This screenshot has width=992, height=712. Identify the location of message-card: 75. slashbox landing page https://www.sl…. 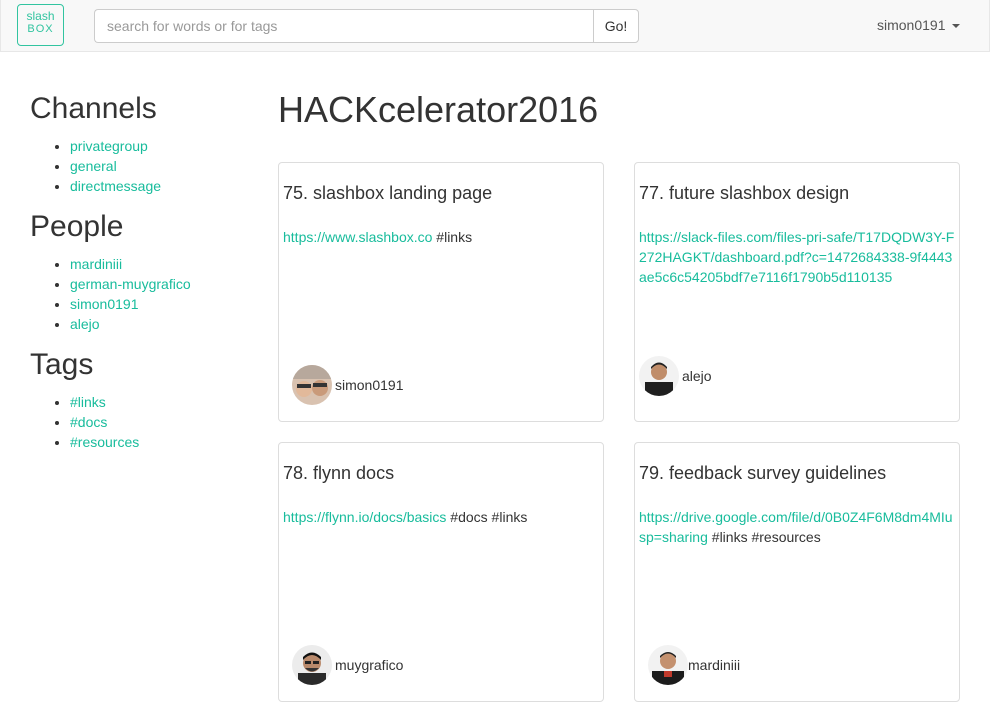
(441, 292).